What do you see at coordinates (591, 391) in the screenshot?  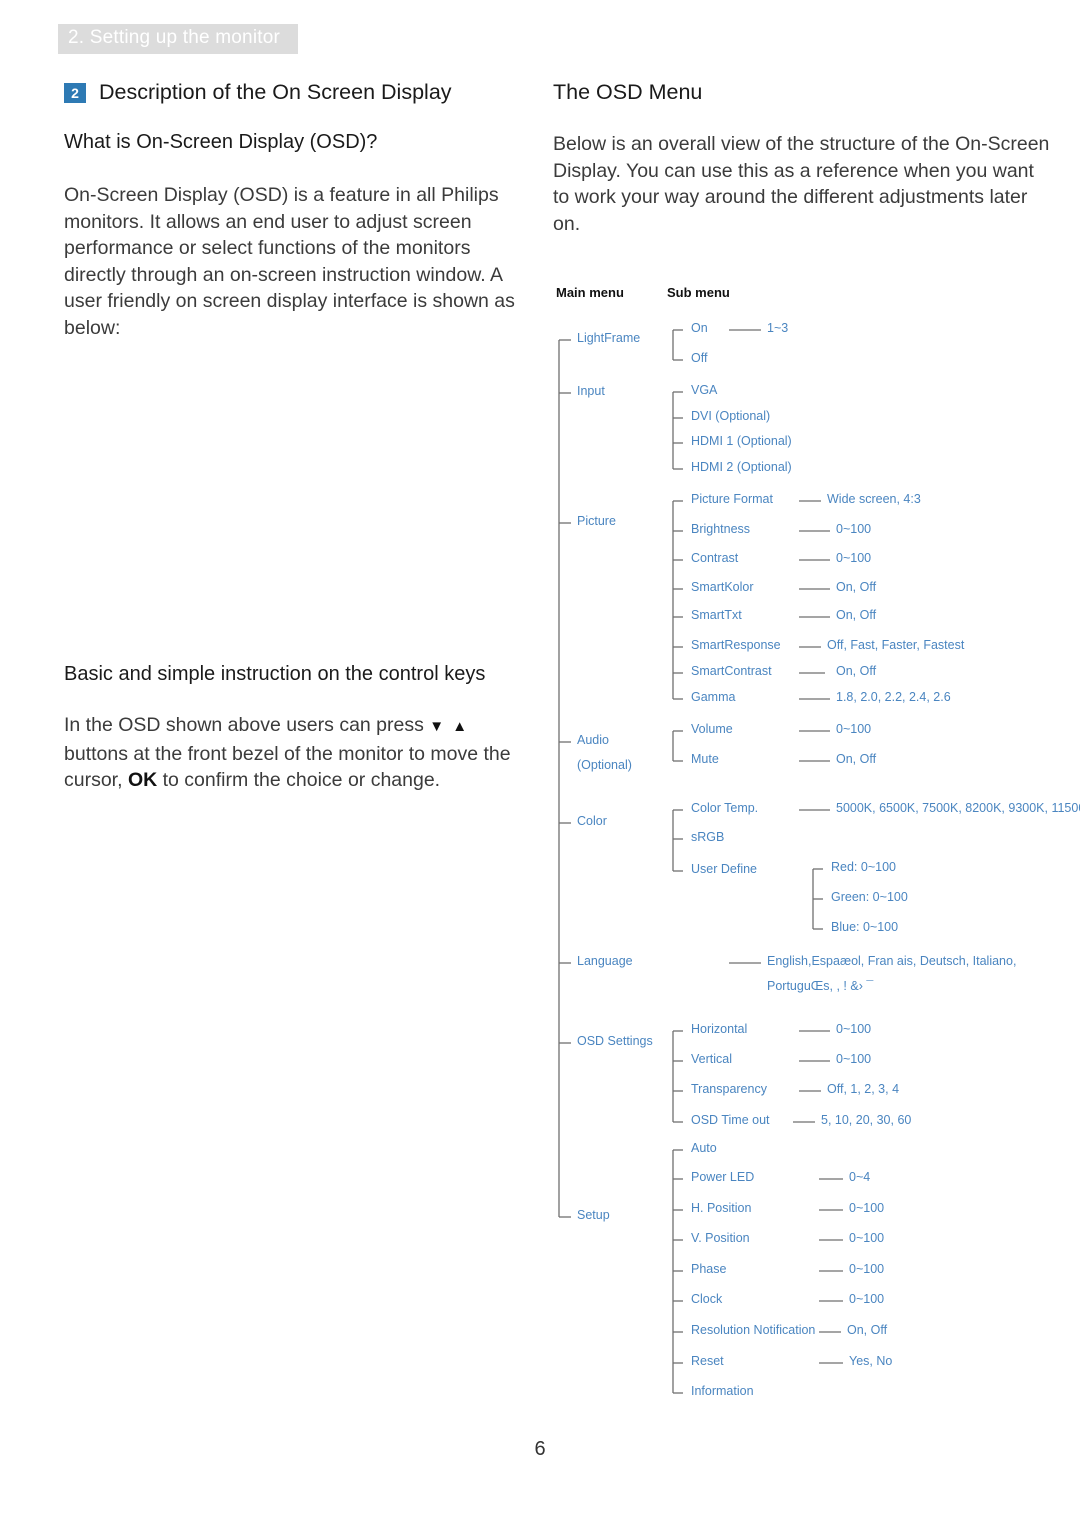 I see `tree-main-item-input: Input` at bounding box center [591, 391].